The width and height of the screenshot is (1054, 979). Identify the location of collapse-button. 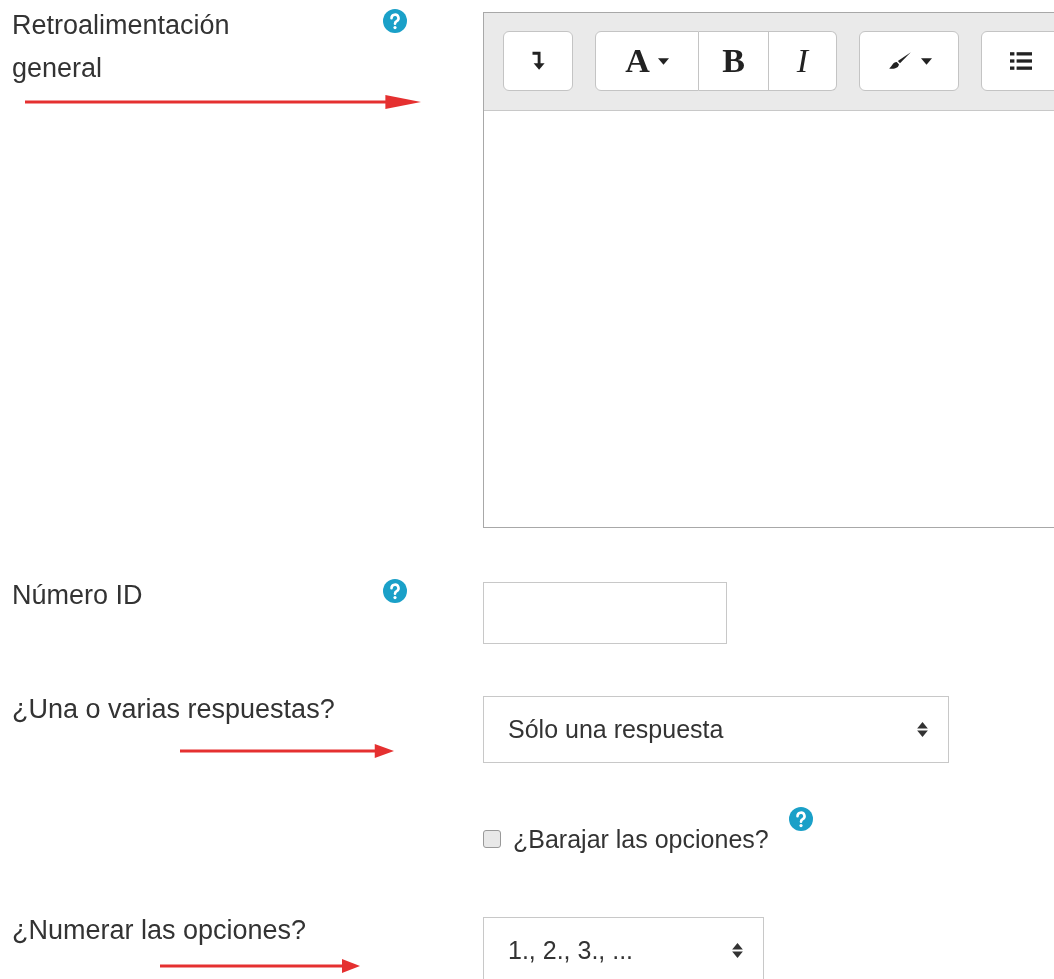
(538, 61).